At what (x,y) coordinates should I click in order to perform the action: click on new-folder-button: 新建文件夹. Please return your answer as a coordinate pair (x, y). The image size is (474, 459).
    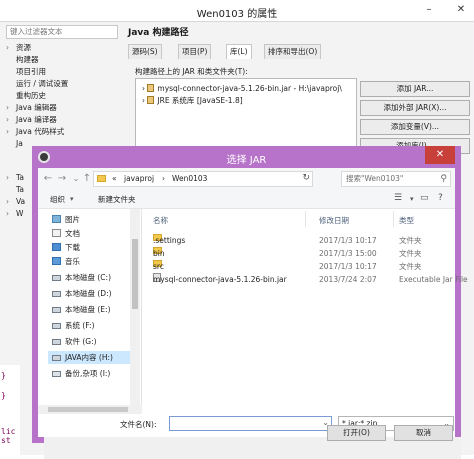
    Looking at the image, I should click on (117, 199).